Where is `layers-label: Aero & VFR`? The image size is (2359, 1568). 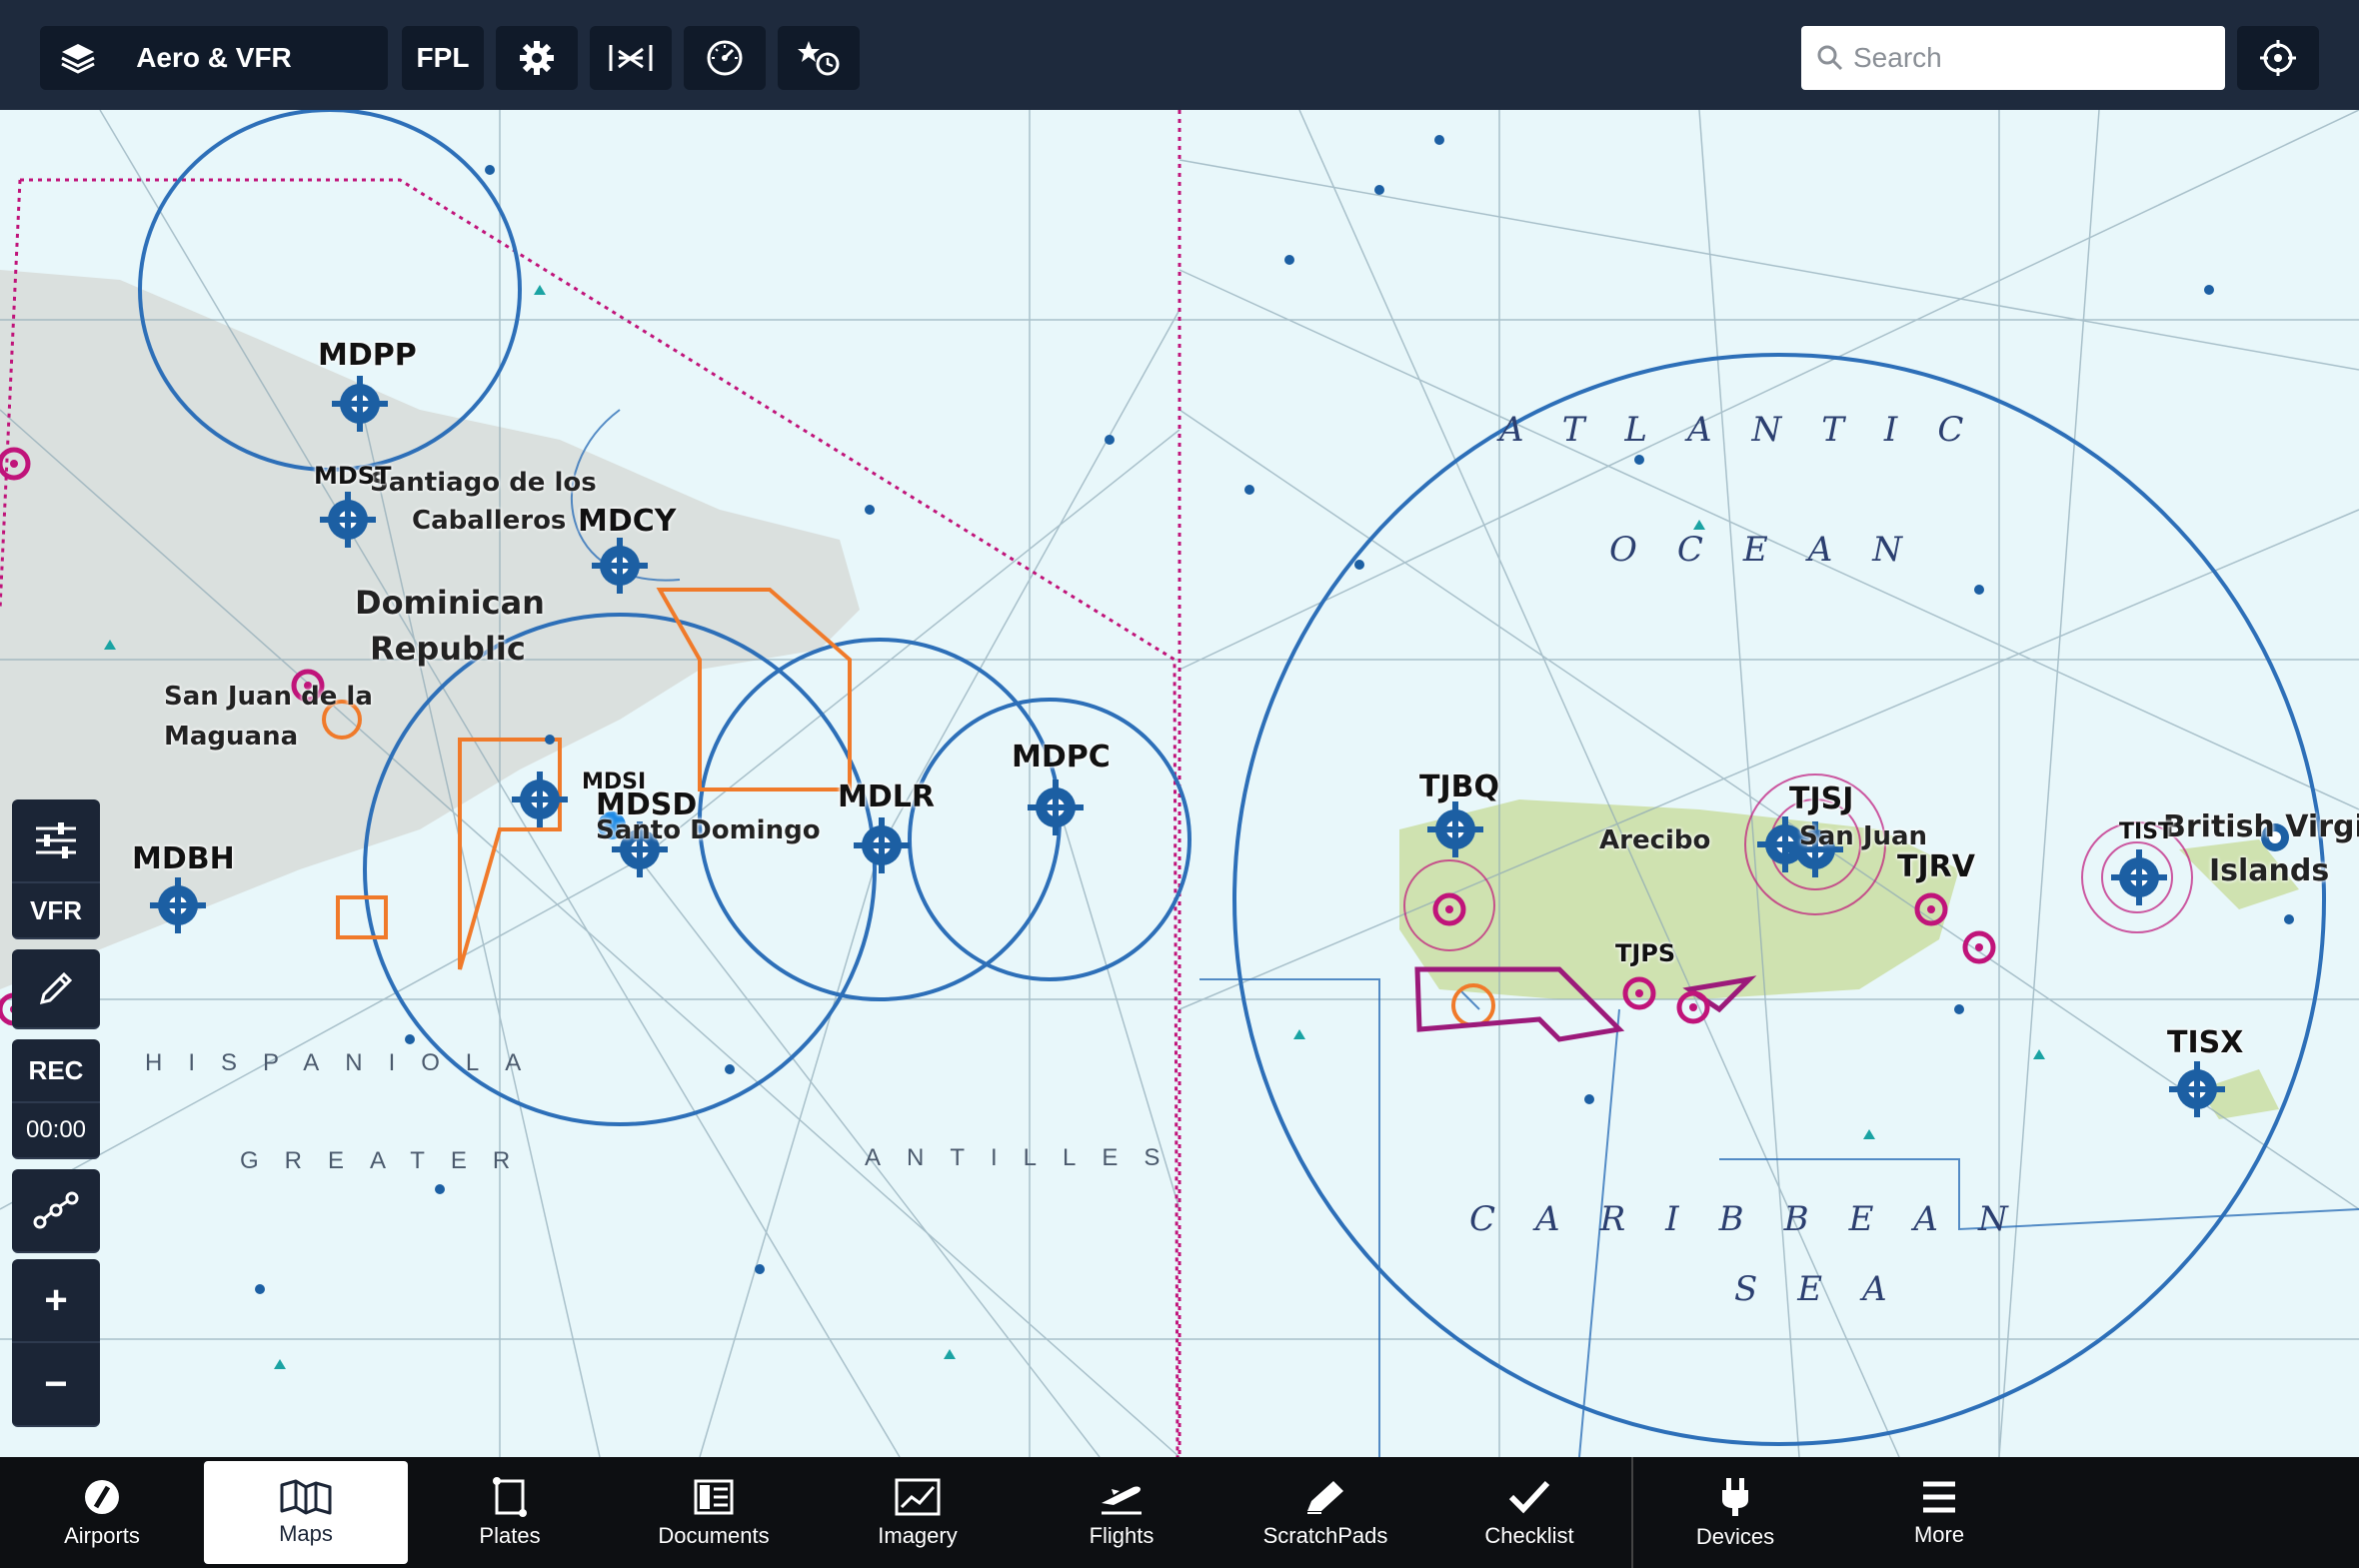 layers-label: Aero & VFR is located at coordinates (214, 57).